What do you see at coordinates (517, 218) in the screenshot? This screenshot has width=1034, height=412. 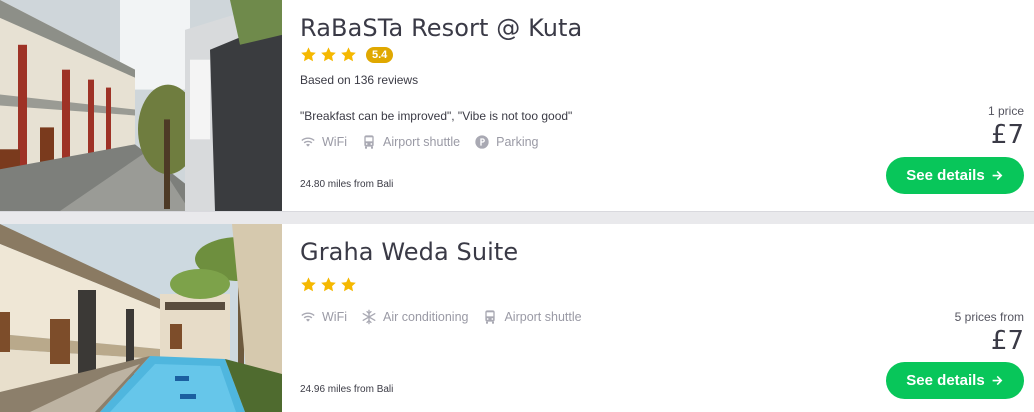 I see `card-separator` at bounding box center [517, 218].